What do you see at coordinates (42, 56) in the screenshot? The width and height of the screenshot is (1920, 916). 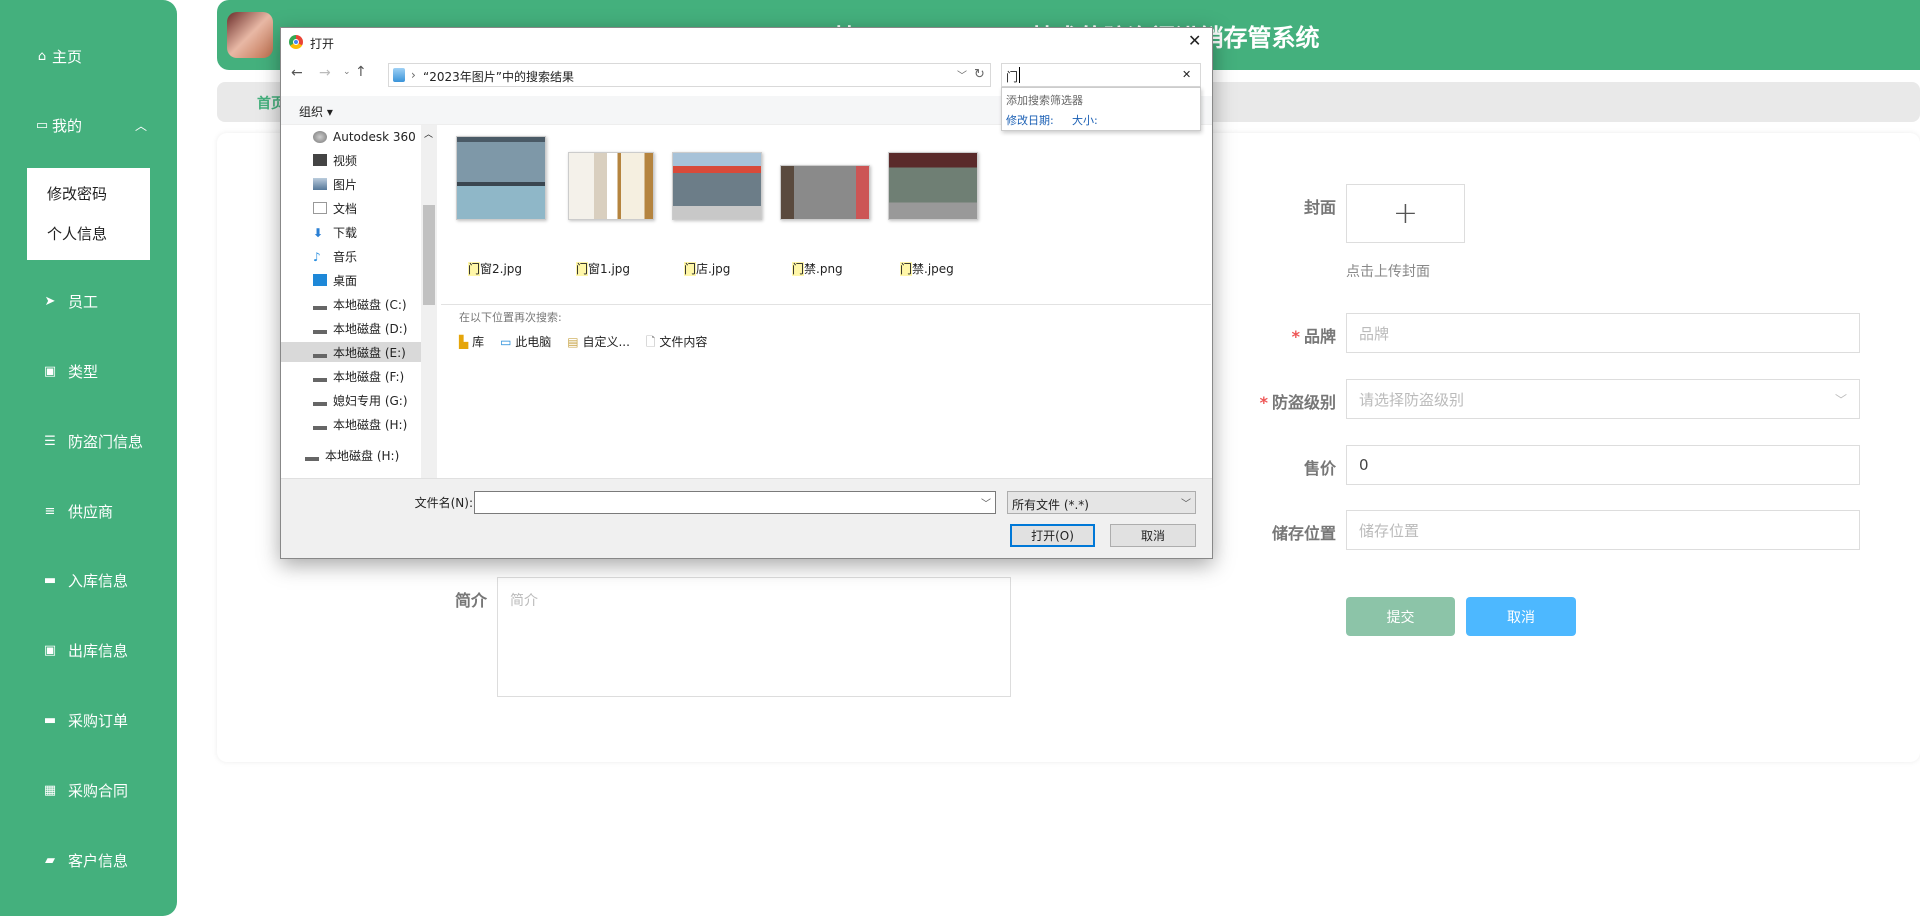 I see `home-icon: ⌂` at bounding box center [42, 56].